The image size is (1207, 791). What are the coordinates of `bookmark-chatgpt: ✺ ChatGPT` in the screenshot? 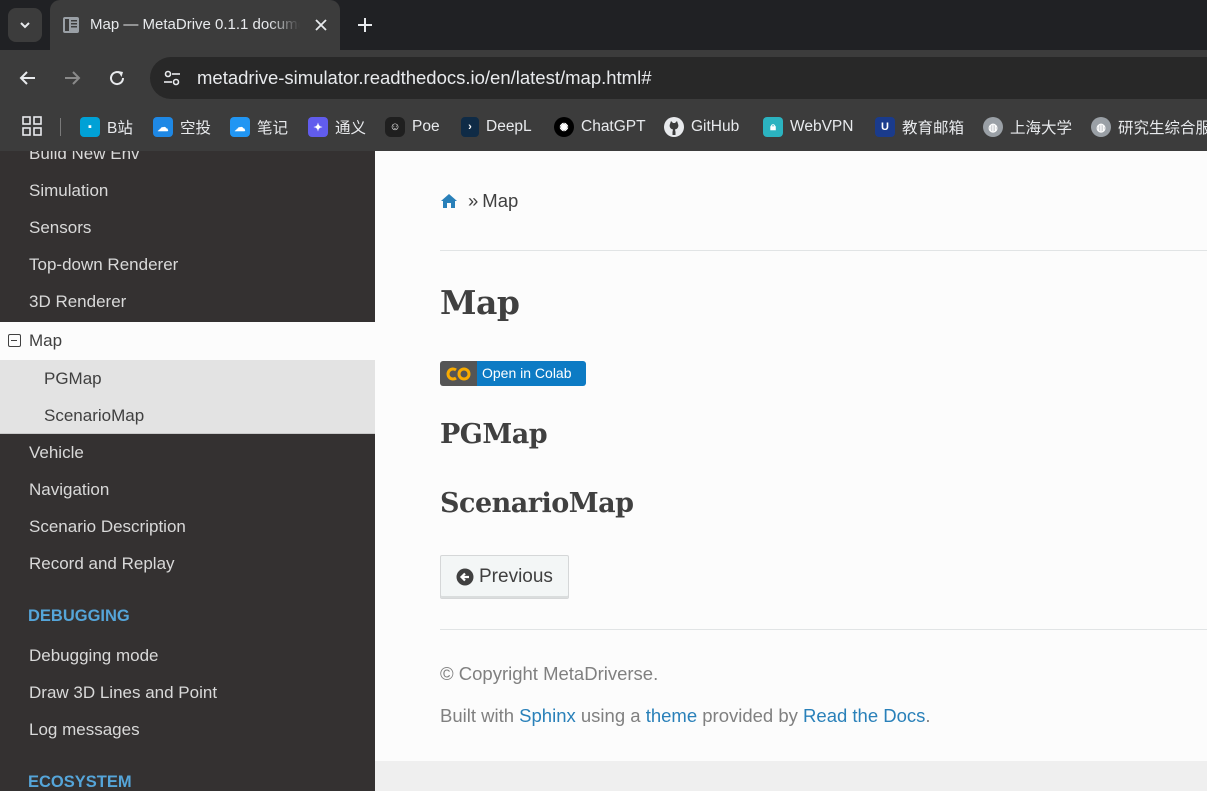 It's located at (600, 127).